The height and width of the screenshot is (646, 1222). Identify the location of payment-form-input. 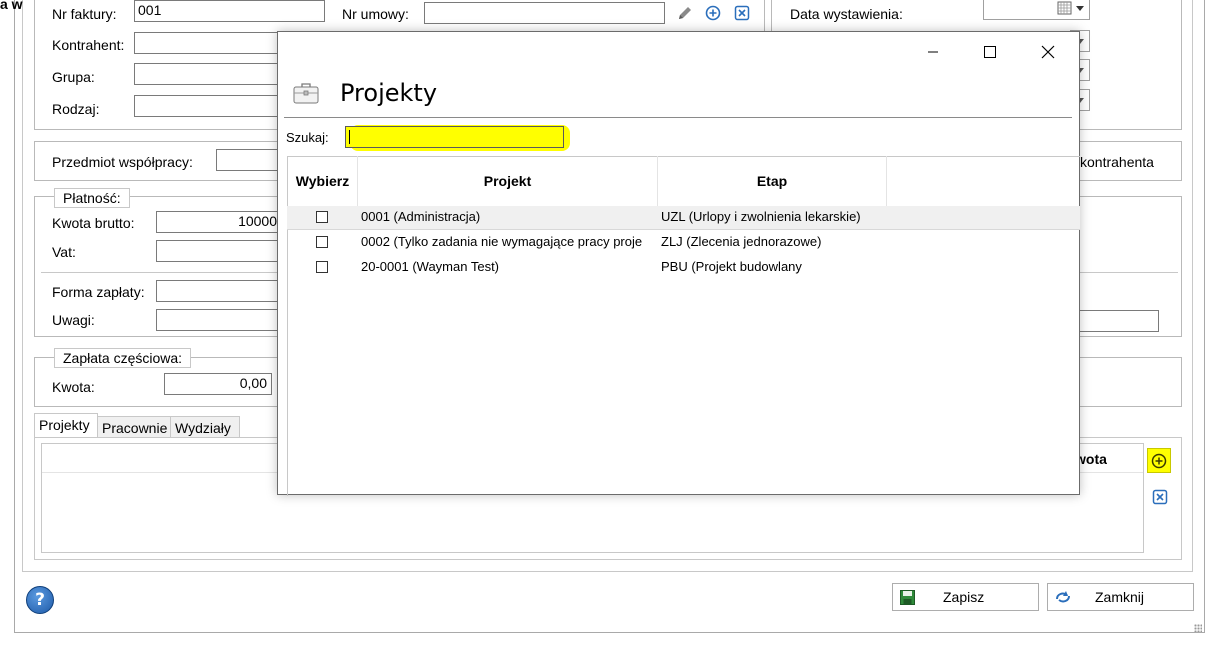
(221, 291).